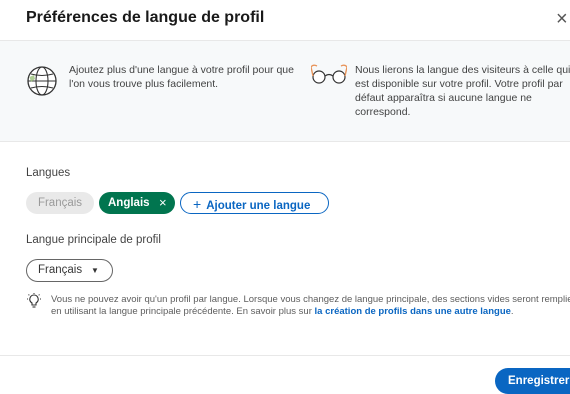  Describe the element at coordinates (532, 381) in the screenshot. I see `save-button: Enregistrer` at that location.